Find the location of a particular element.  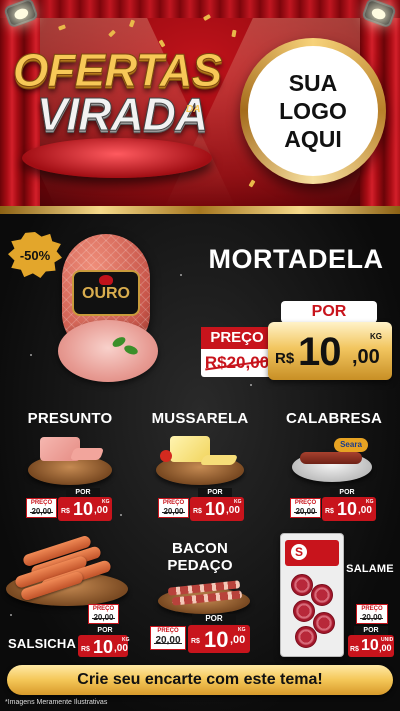

product-name-bacon: BACON PEDAÇO is located at coordinates (200, 557).